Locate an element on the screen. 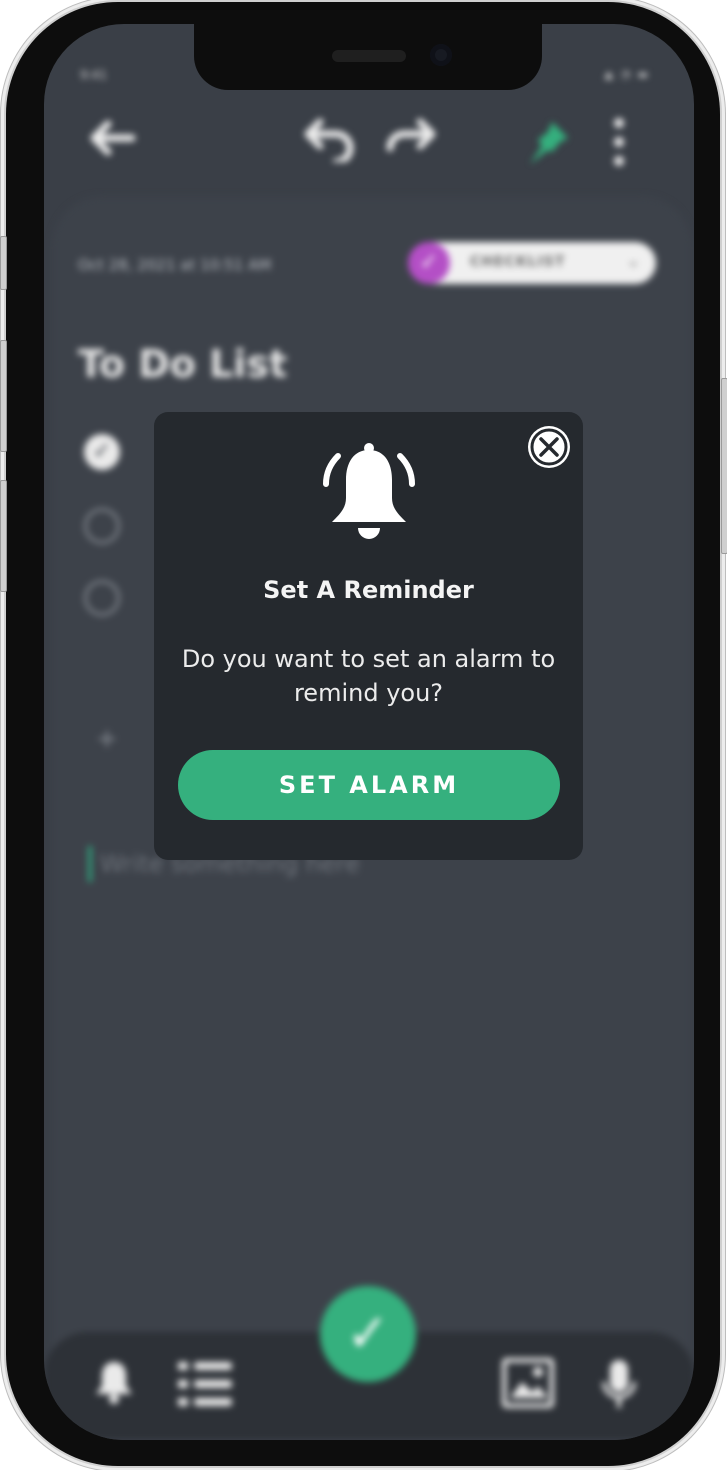 This screenshot has width=727, height=1470. microphone-icon is located at coordinates (619, 1386).